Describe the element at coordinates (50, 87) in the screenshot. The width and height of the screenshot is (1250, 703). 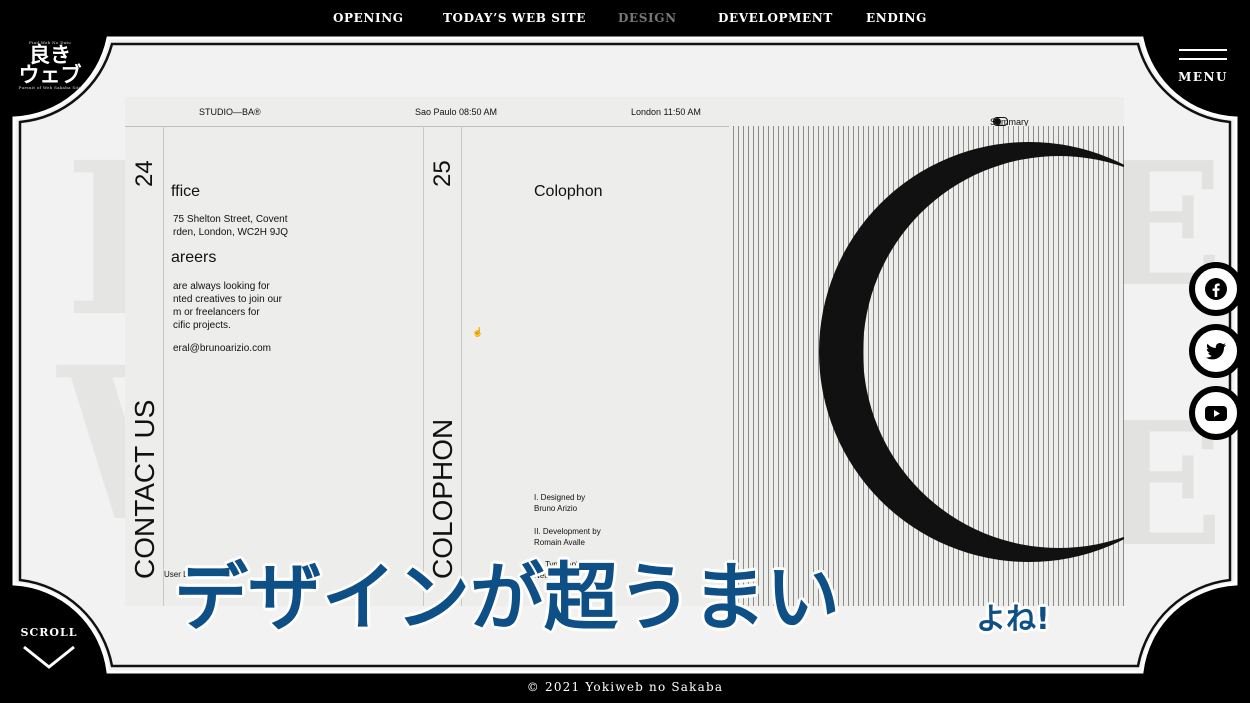
I see `logo-tagline-bottom: Pursuit of Web Sakaba Site` at that location.